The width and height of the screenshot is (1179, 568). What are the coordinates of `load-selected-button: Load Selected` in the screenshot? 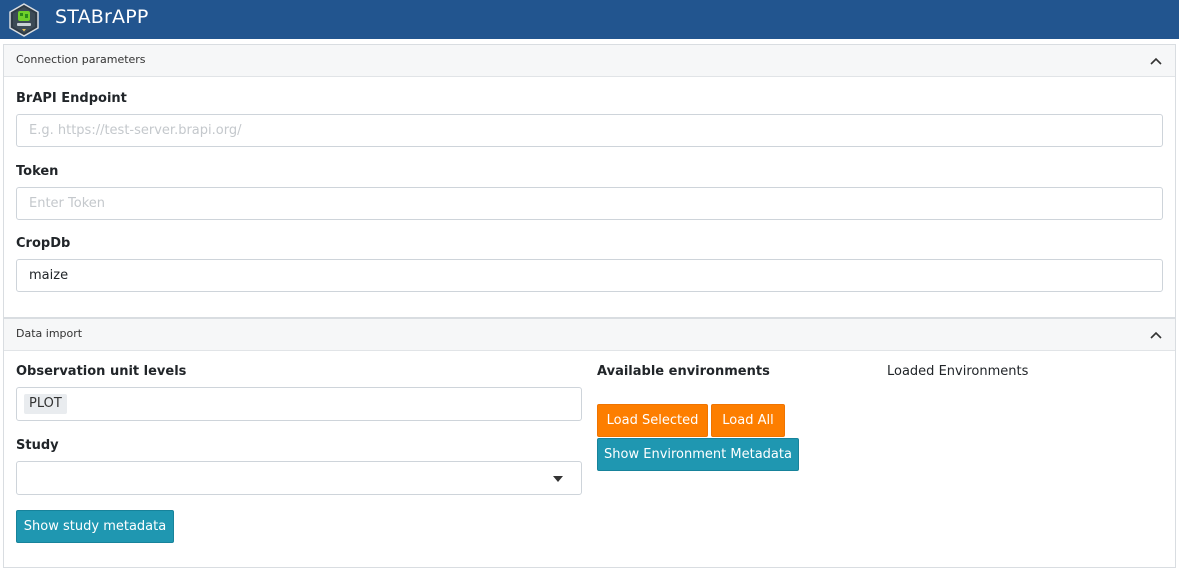 It's located at (652, 420).